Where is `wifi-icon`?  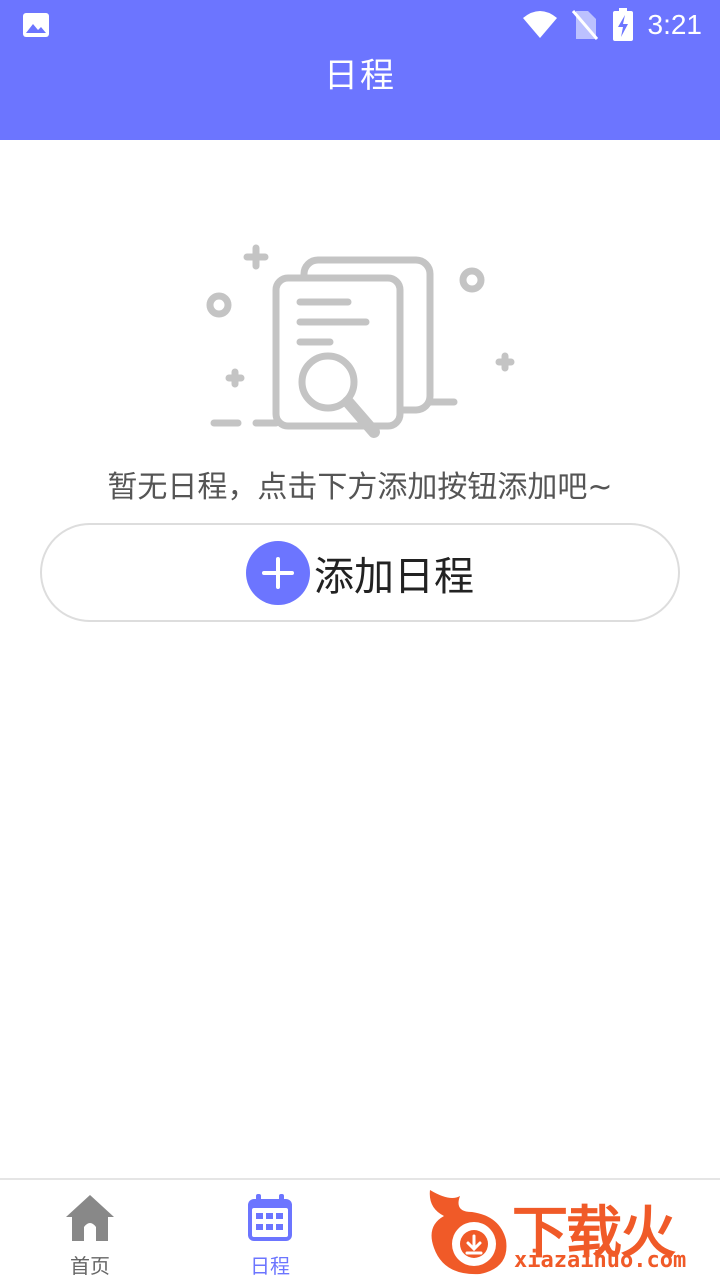
wifi-icon is located at coordinates (539, 24).